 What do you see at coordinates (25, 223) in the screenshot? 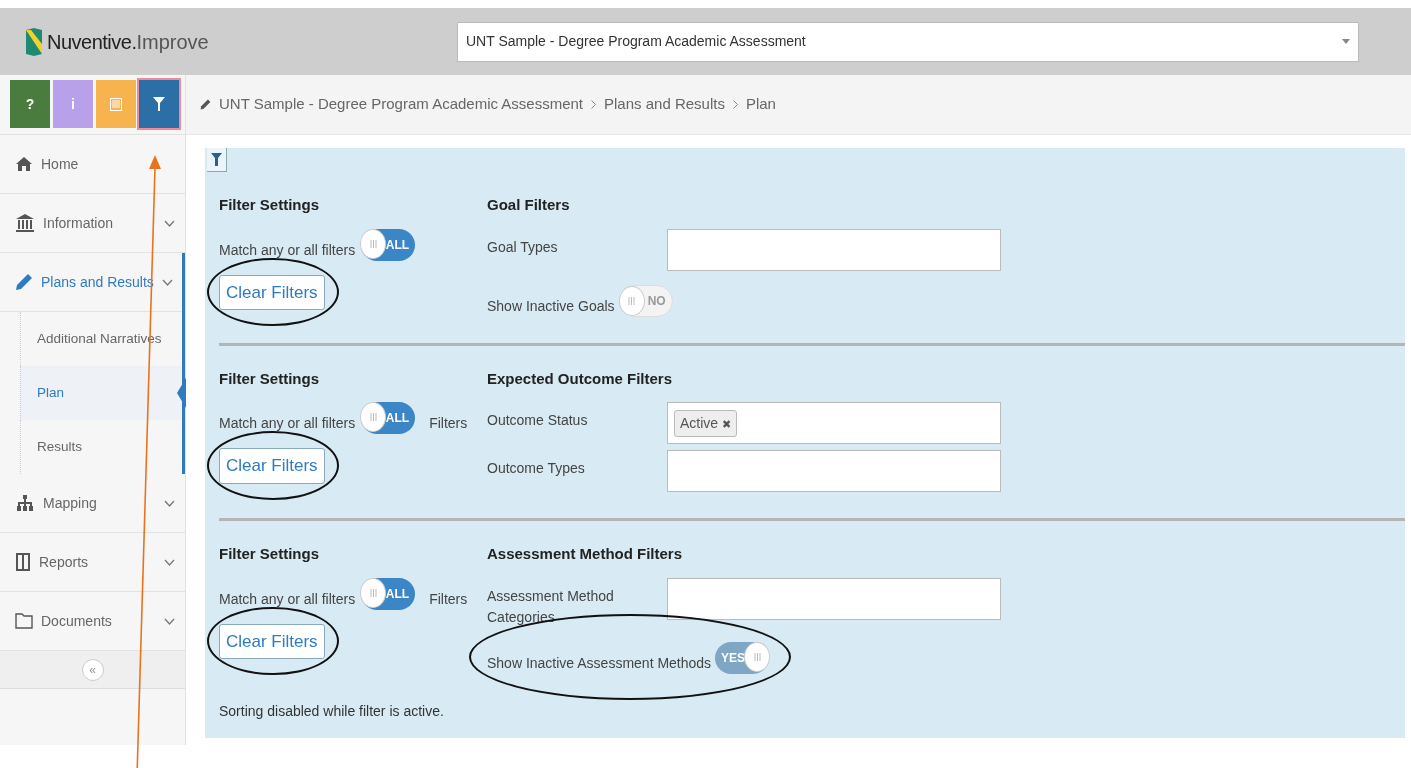
I see `bank-icon` at bounding box center [25, 223].